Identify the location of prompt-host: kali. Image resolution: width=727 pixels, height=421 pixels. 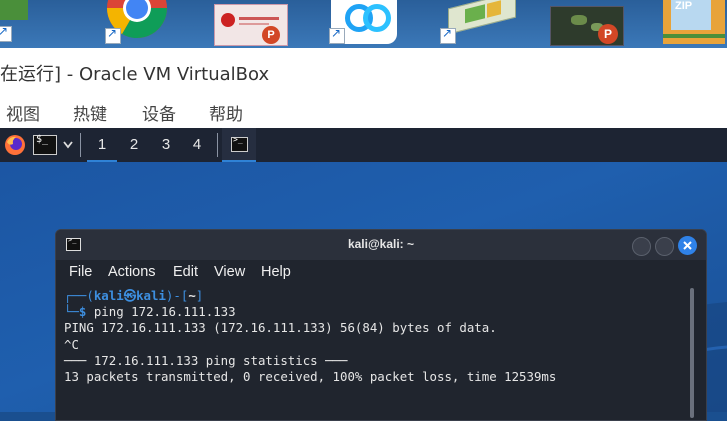
(151, 295).